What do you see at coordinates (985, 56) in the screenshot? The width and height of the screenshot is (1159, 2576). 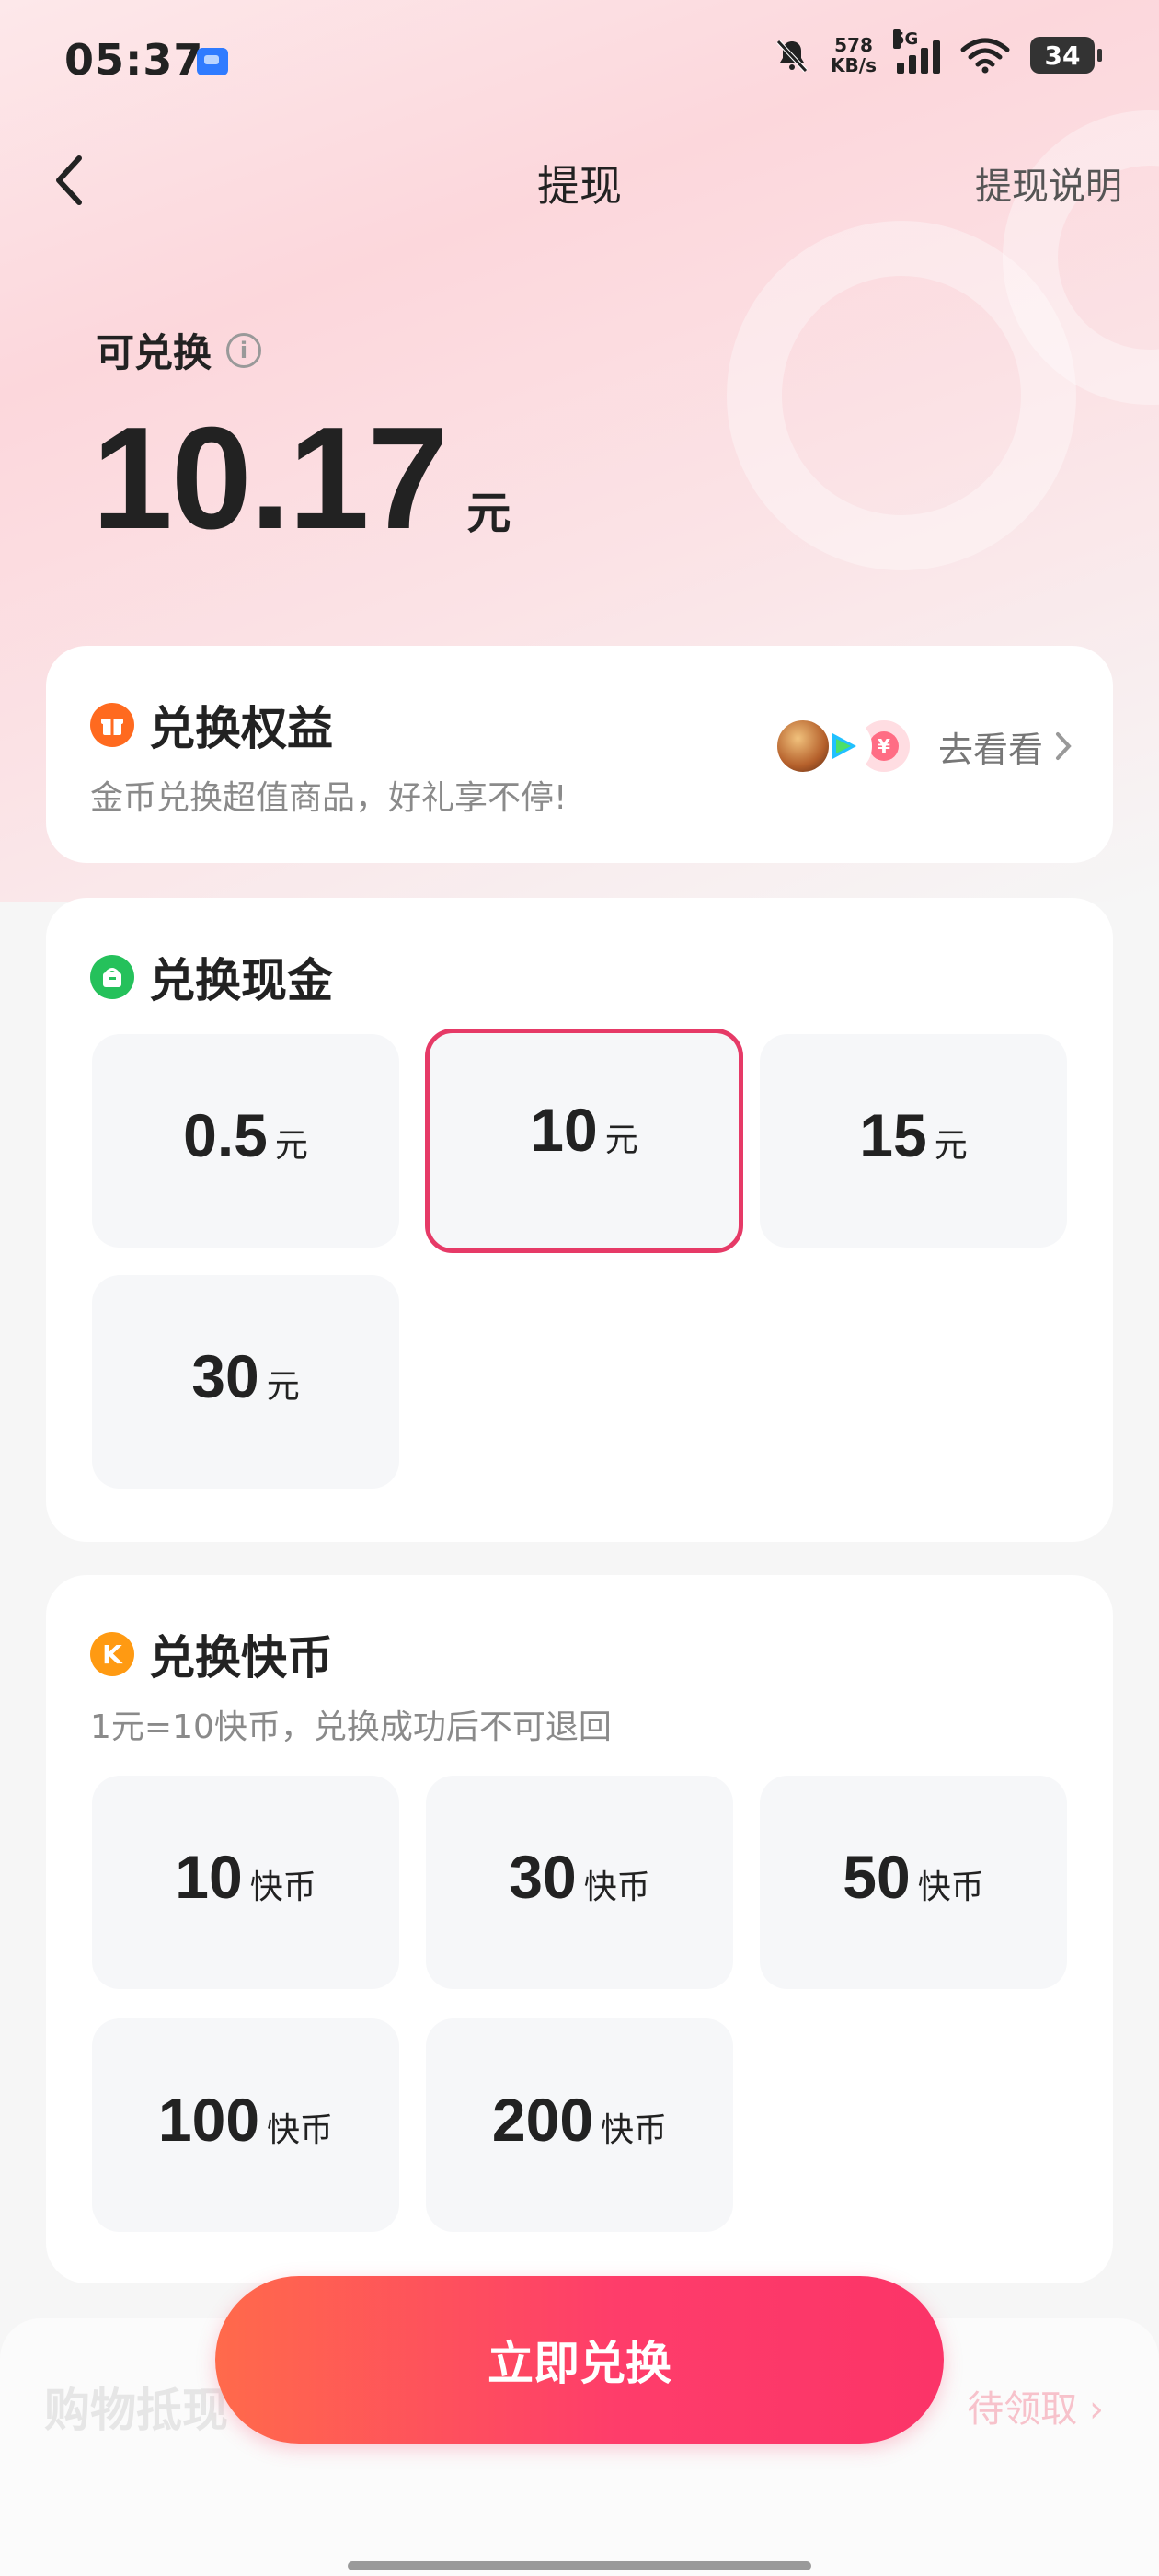 I see `wifi-icon` at bounding box center [985, 56].